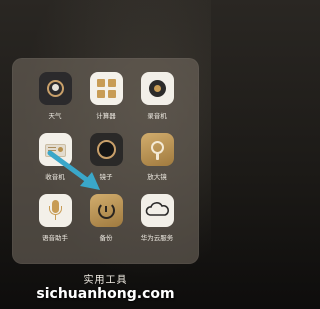 This screenshot has width=320, height=309. What do you see at coordinates (106, 116) in the screenshot?
I see `app-label: 计算器` at bounding box center [106, 116].